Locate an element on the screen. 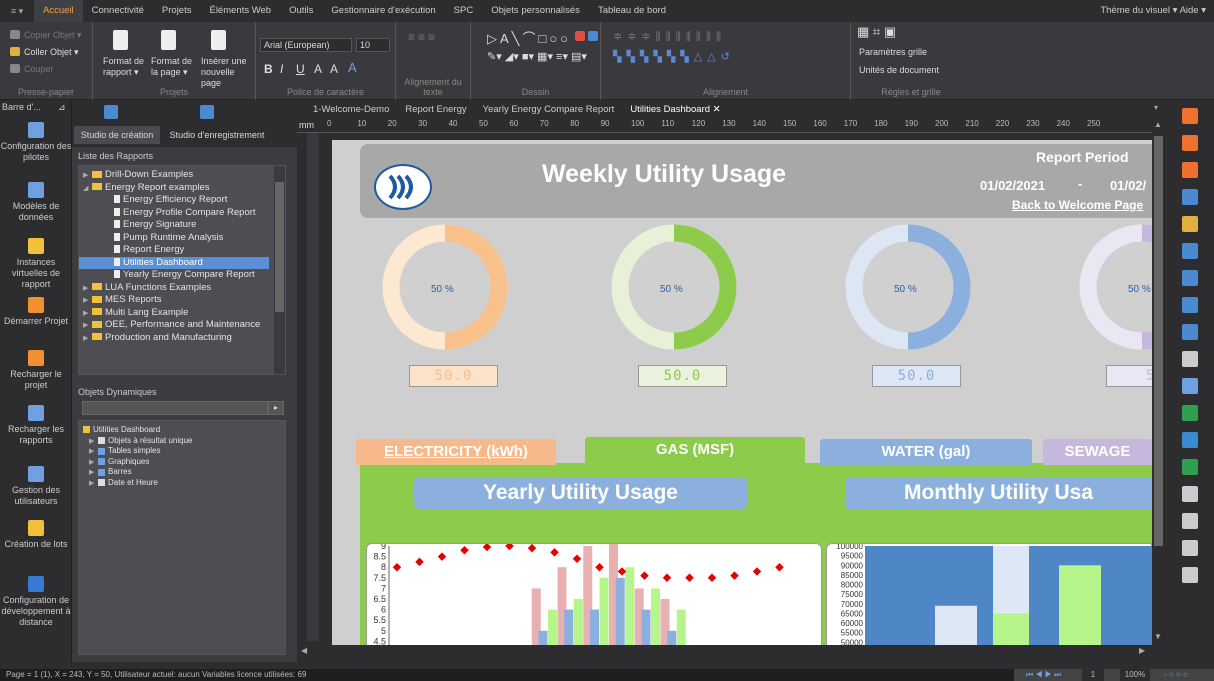 Image resolution: width=1214 pixels, height=681 pixels. grow-font-button: A is located at coordinates (318, 69).